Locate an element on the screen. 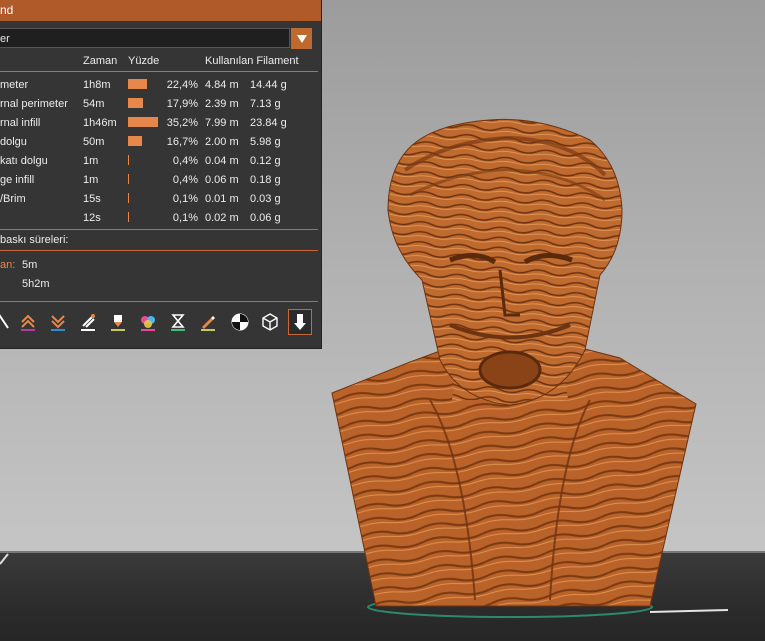  wipe-icon is located at coordinates (88, 322).